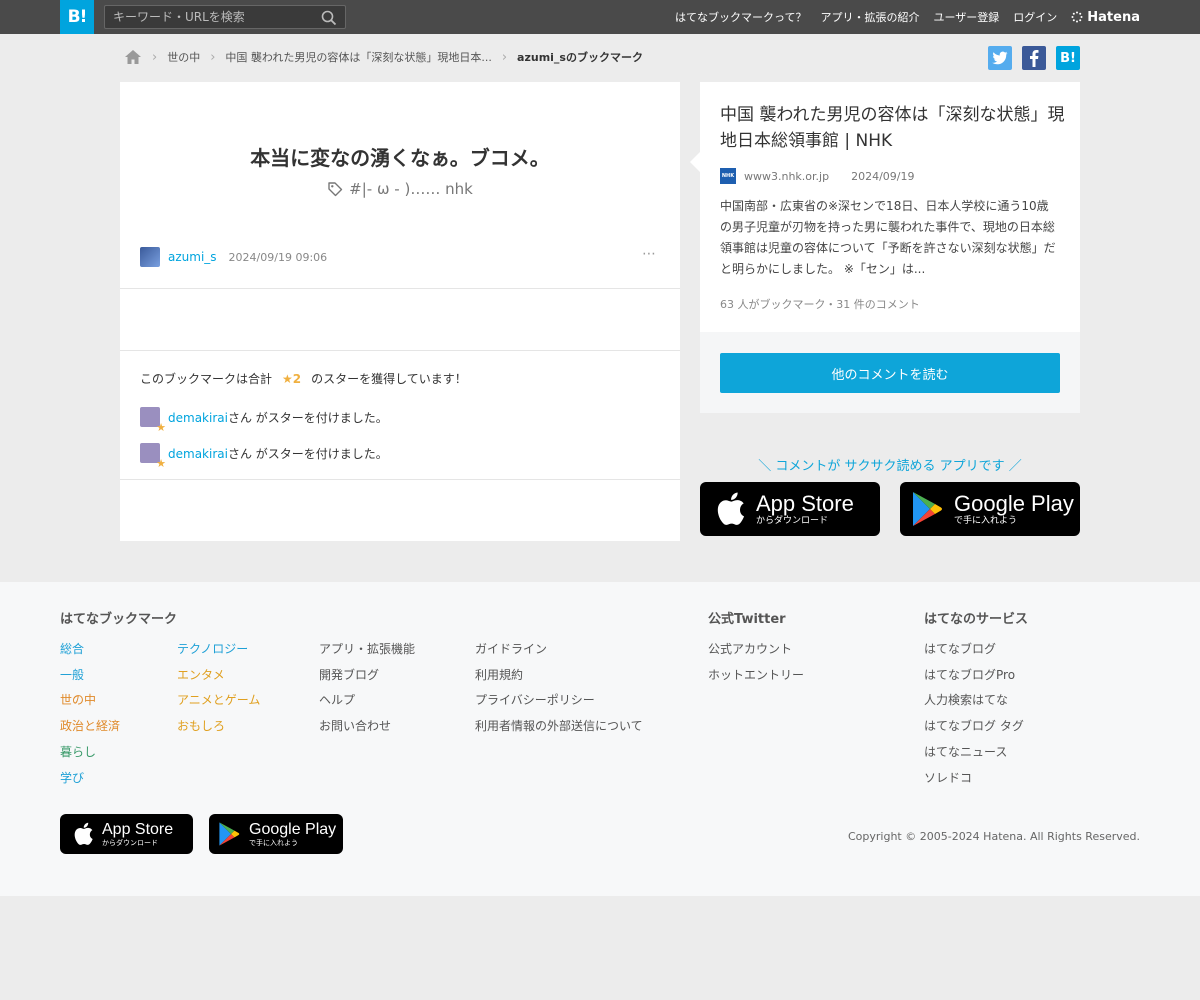  Describe the element at coordinates (400, 158) in the screenshot. I see `bookmark-comment: 本当に変なの湧くなぁ。ブコメ。` at that location.